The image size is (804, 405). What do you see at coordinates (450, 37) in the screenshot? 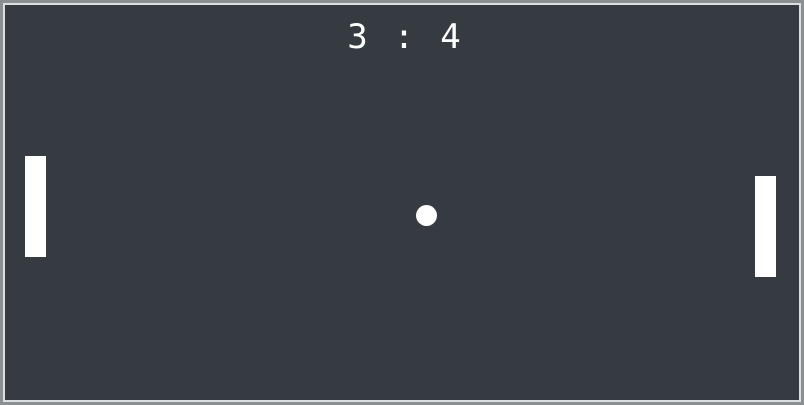
I see `right-score: 4` at bounding box center [450, 37].